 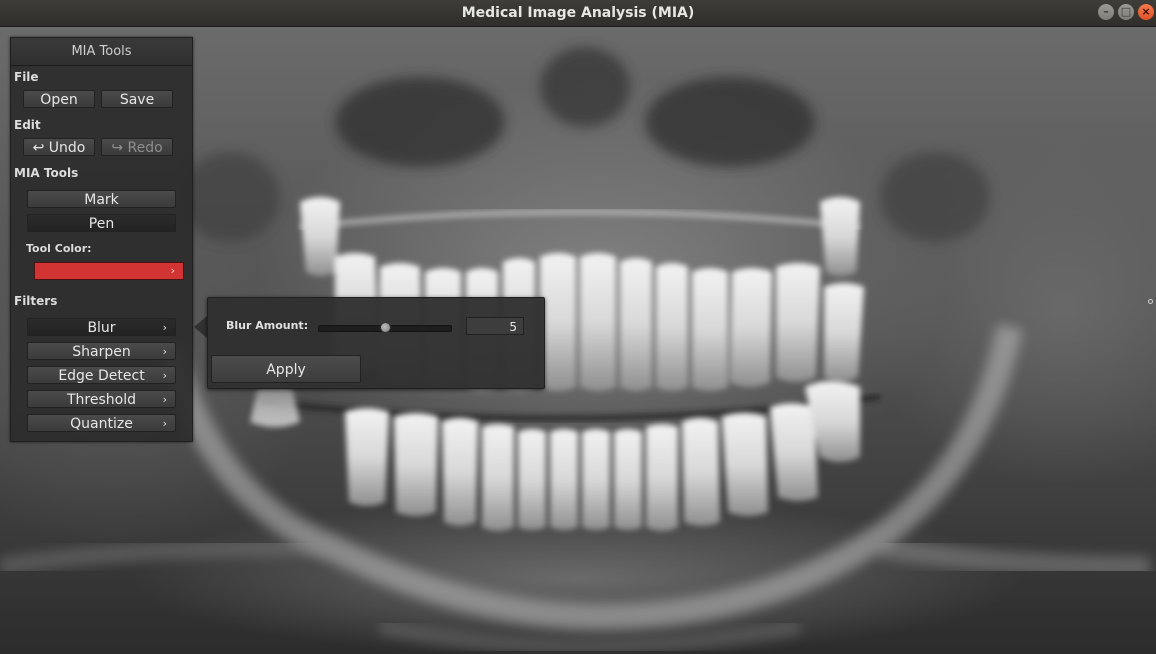 I want to click on quantize-filter-button: Quantize ›, so click(x=101, y=423).